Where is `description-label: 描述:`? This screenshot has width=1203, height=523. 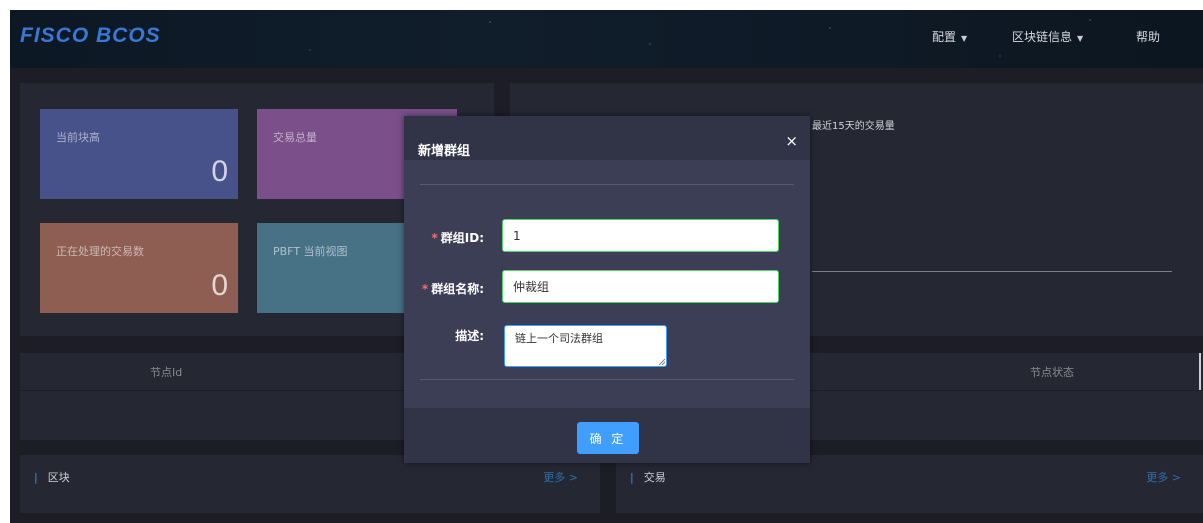 description-label: 描述: is located at coordinates (469, 336).